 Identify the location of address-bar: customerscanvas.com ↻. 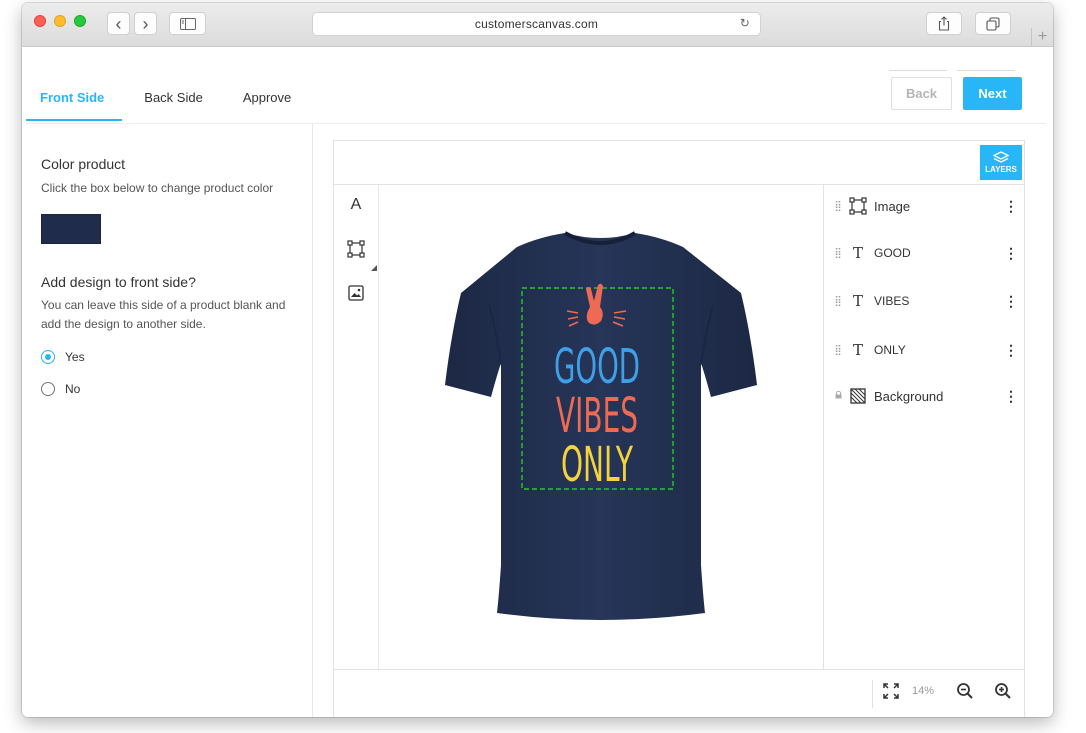
(536, 24).